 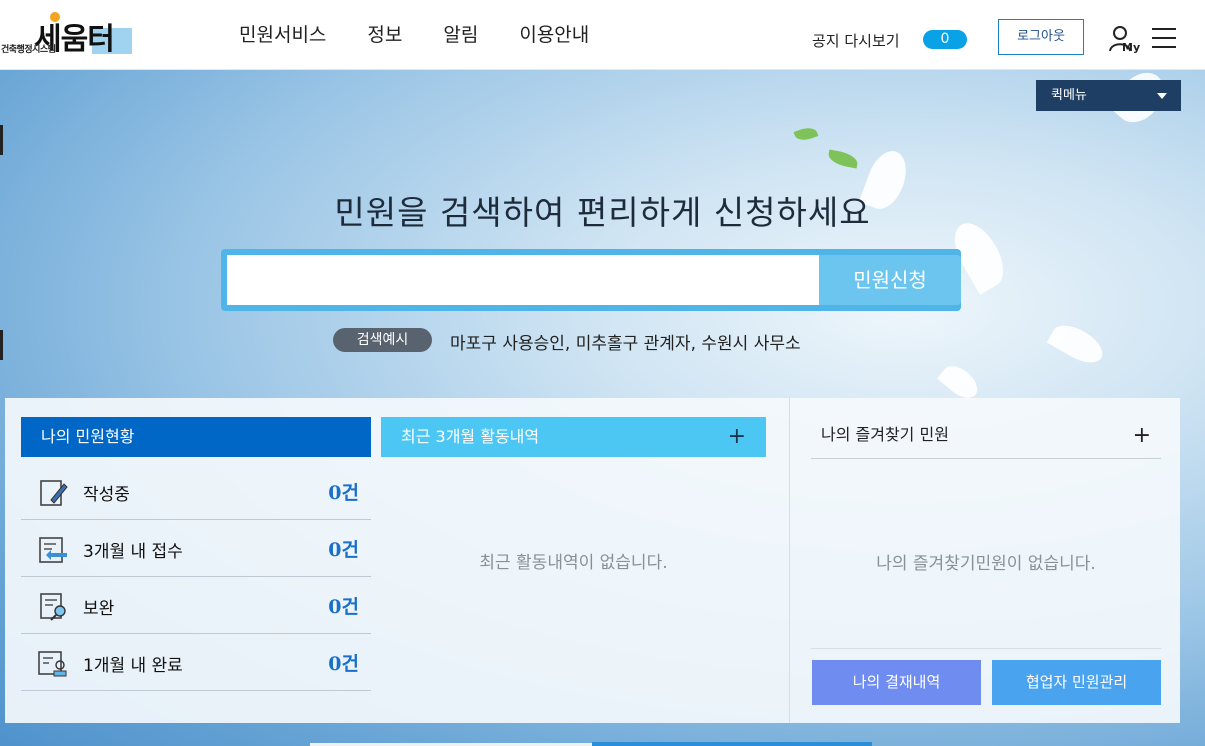 I want to click on recent-activity-empty: 최근 활동내역이 없습니다., so click(x=573, y=563).